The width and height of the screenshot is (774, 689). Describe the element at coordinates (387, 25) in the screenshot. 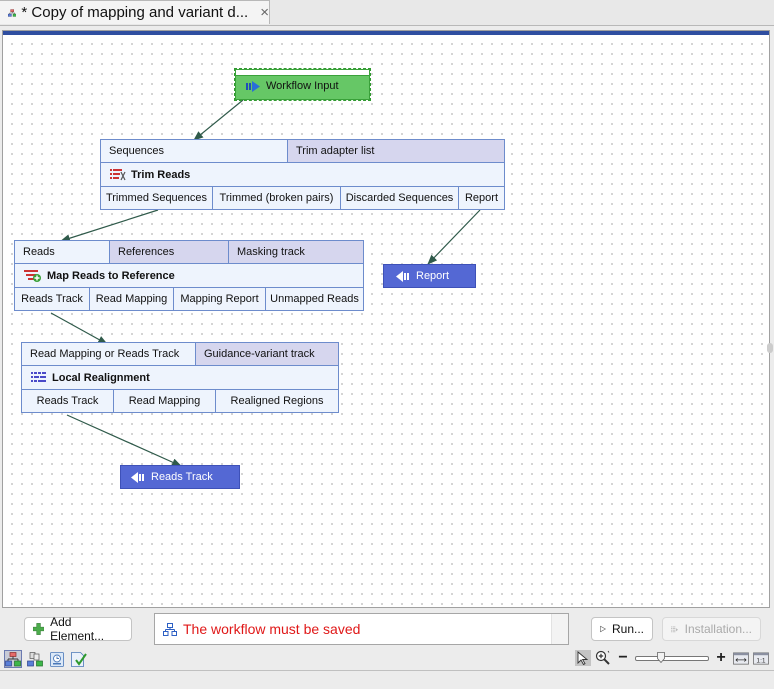

I see `tab-divider` at that location.